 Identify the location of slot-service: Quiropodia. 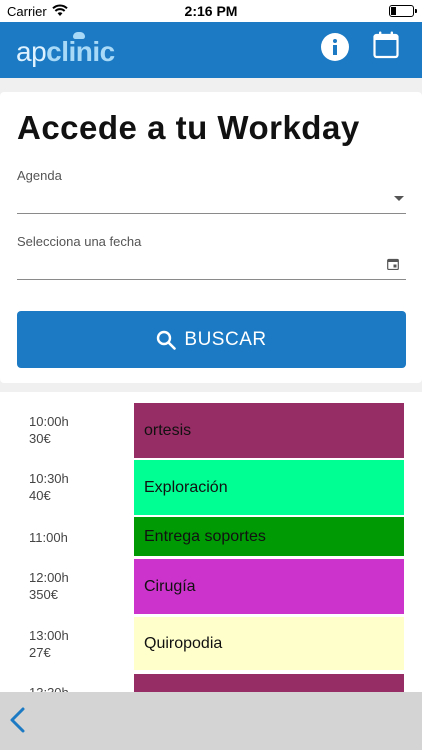
(269, 643).